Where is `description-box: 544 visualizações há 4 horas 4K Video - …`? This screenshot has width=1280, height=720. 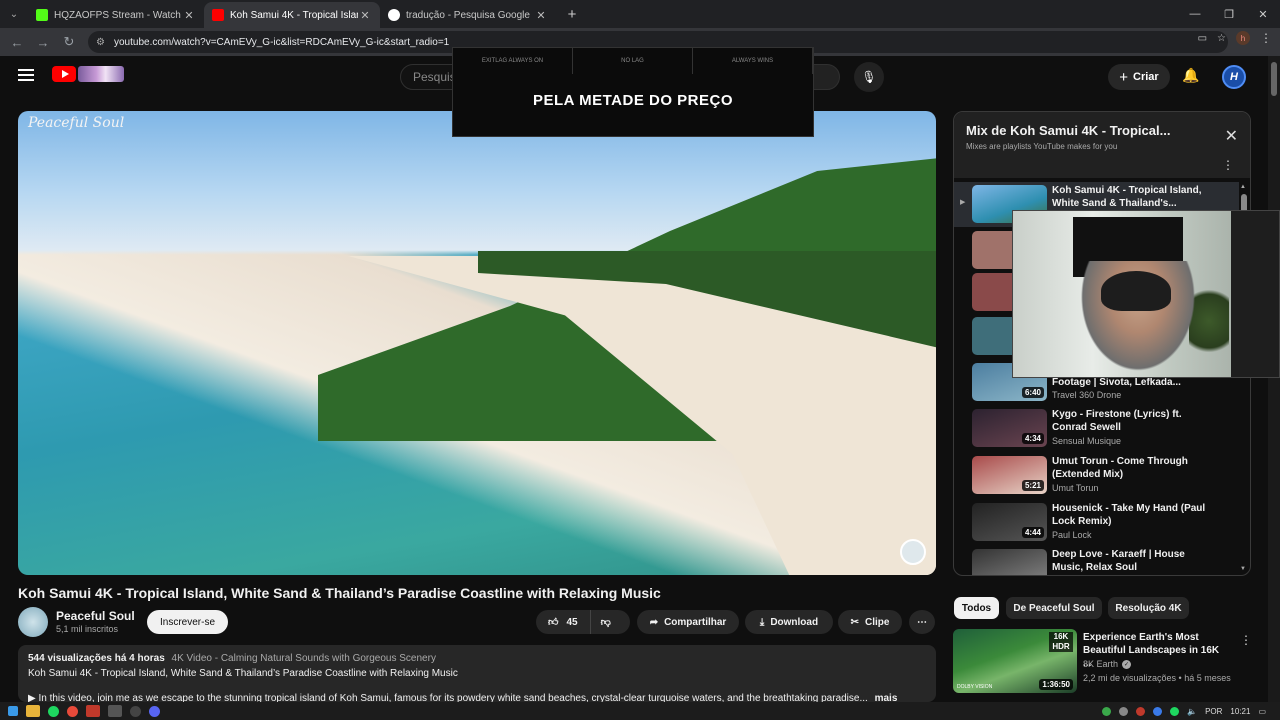 description-box: 544 visualizações há 4 horas 4K Video - … is located at coordinates (477, 673).